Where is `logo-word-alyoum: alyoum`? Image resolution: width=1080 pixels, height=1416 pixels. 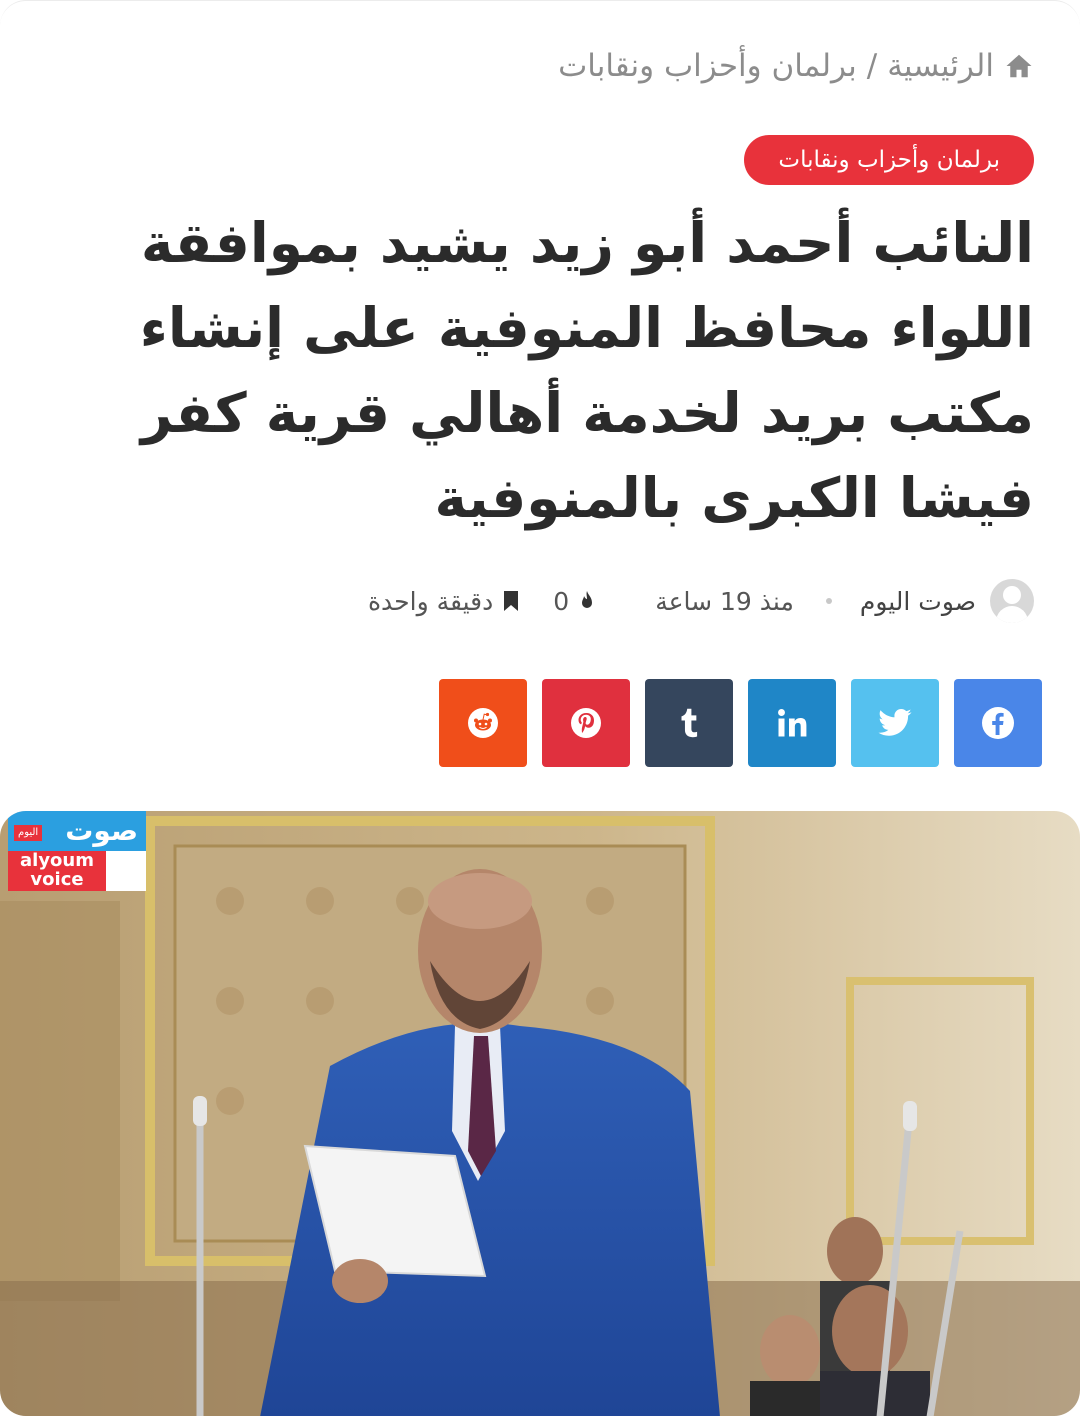 logo-word-alyoum: alyoum is located at coordinates (57, 860).